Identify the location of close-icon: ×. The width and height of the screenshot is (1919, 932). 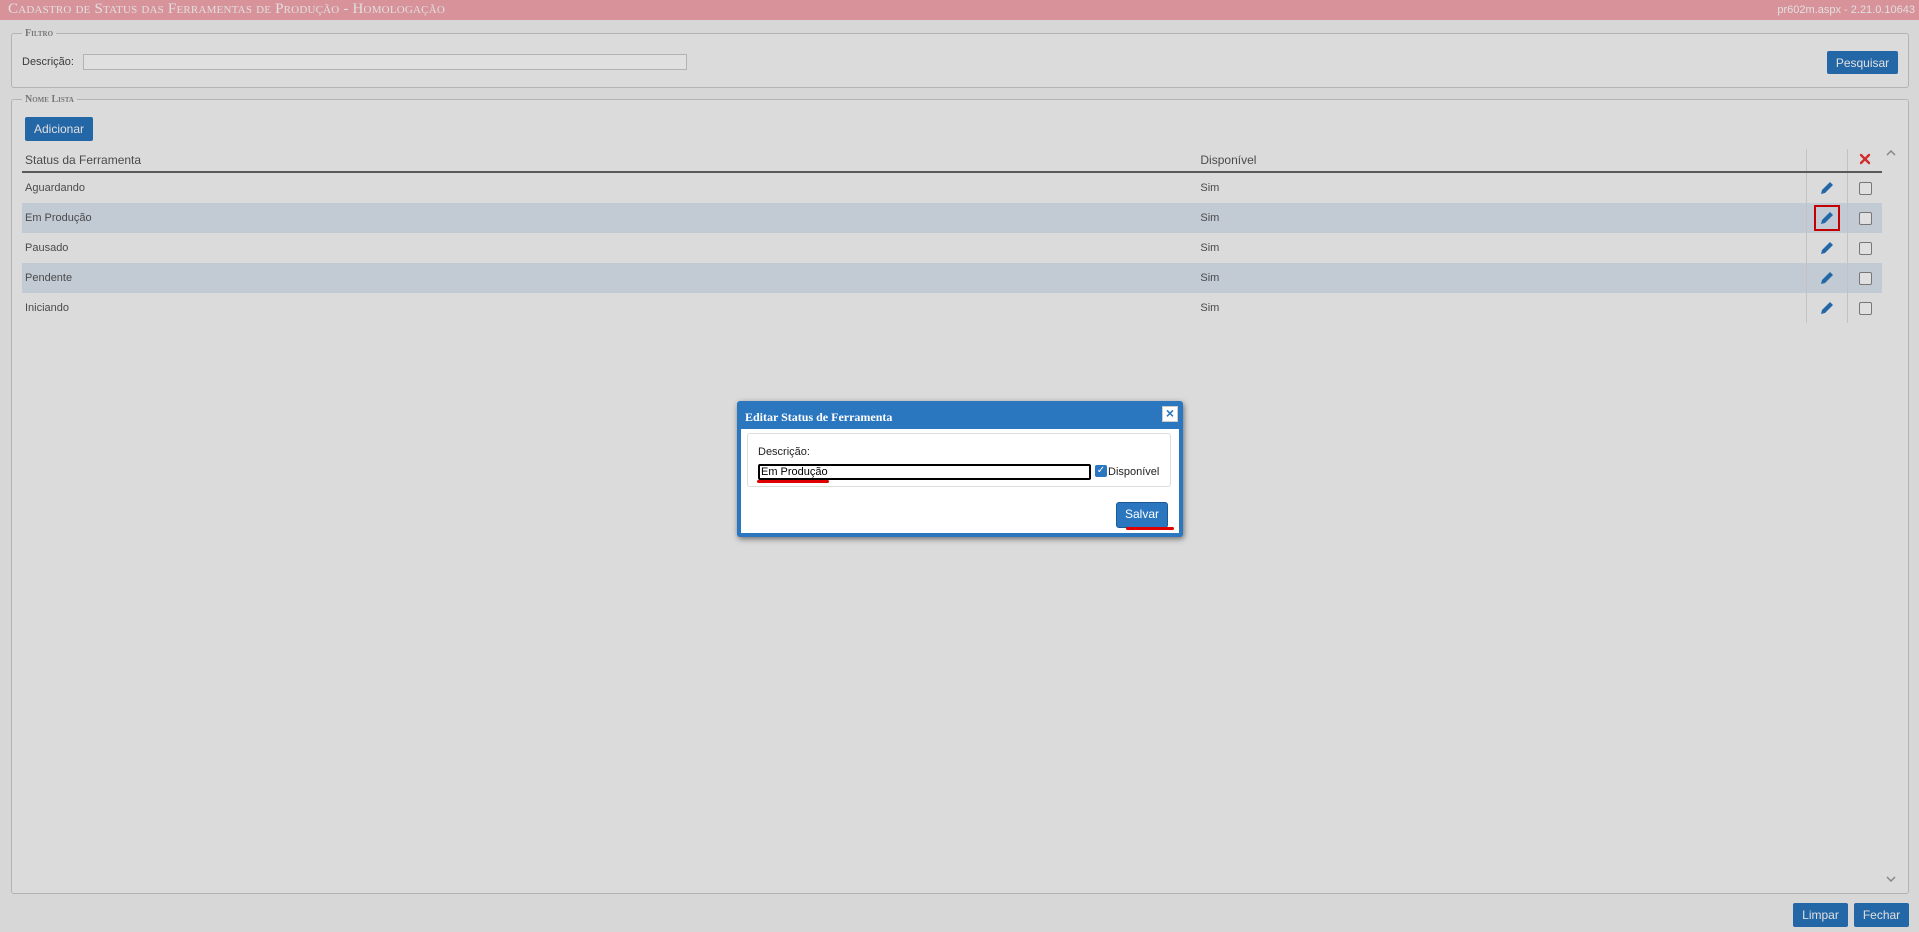
(1170, 414).